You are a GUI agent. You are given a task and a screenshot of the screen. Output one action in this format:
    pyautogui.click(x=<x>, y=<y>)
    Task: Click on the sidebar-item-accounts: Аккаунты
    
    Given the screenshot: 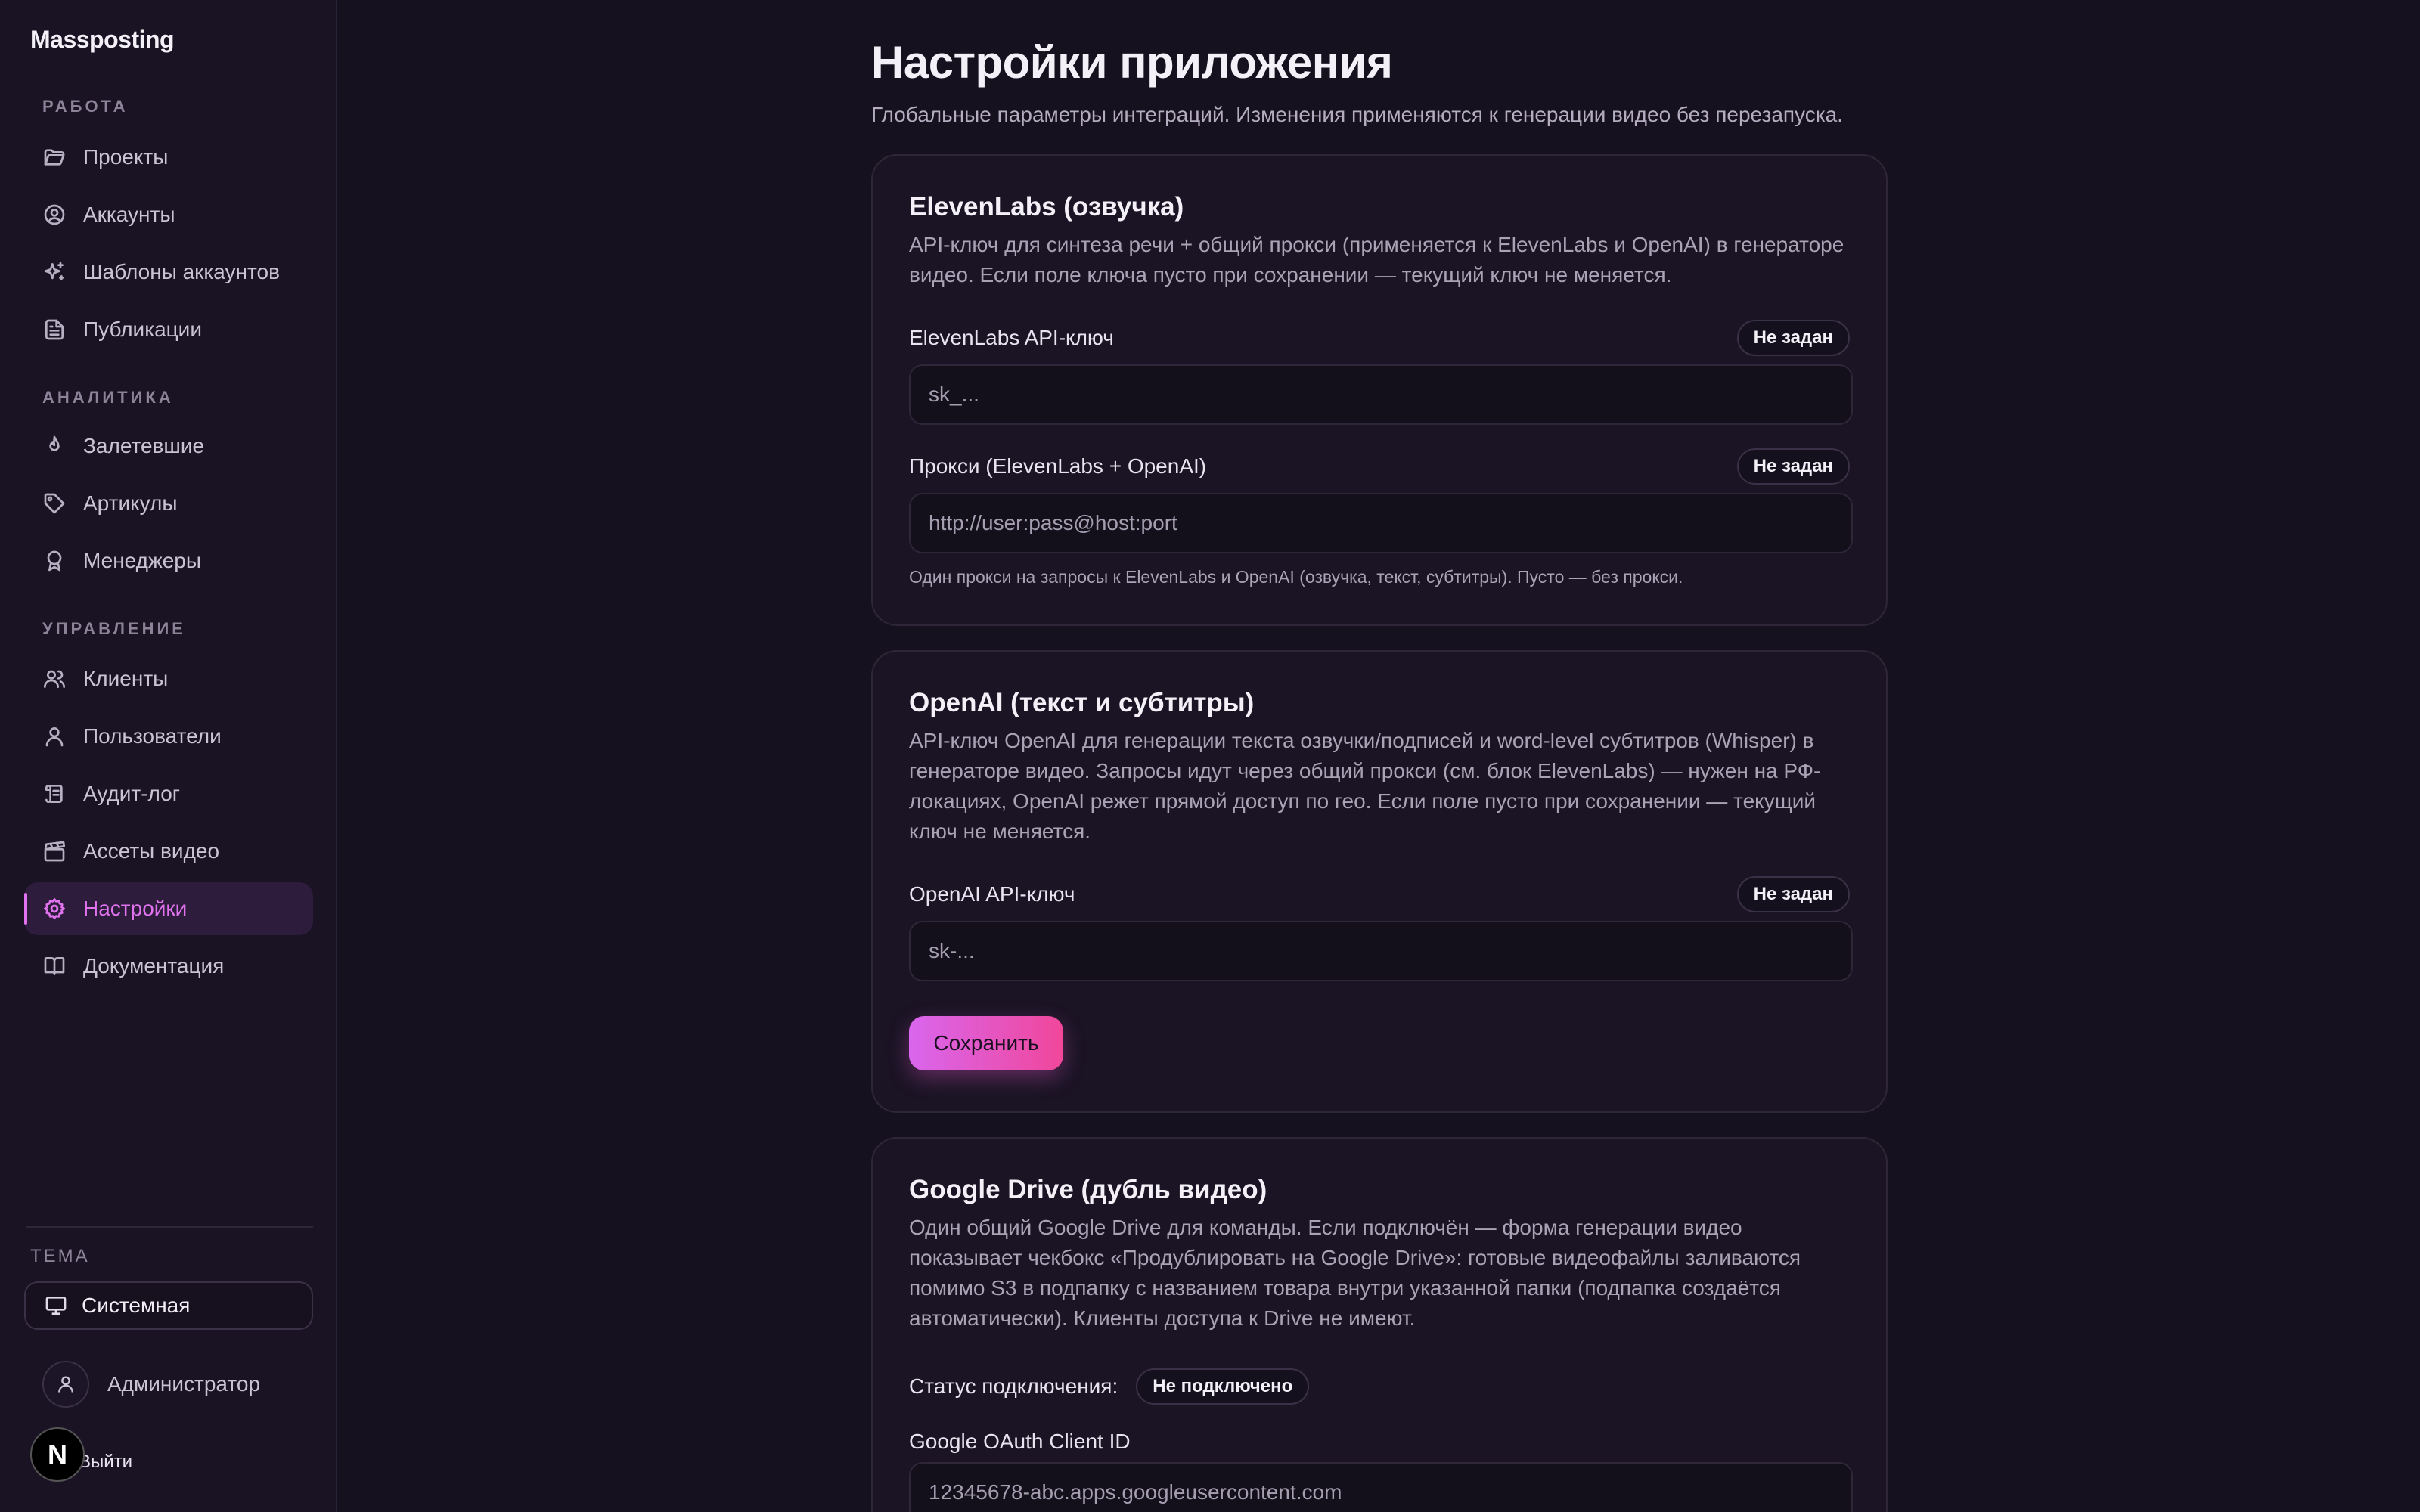 What is the action you would take?
    pyautogui.click(x=168, y=214)
    